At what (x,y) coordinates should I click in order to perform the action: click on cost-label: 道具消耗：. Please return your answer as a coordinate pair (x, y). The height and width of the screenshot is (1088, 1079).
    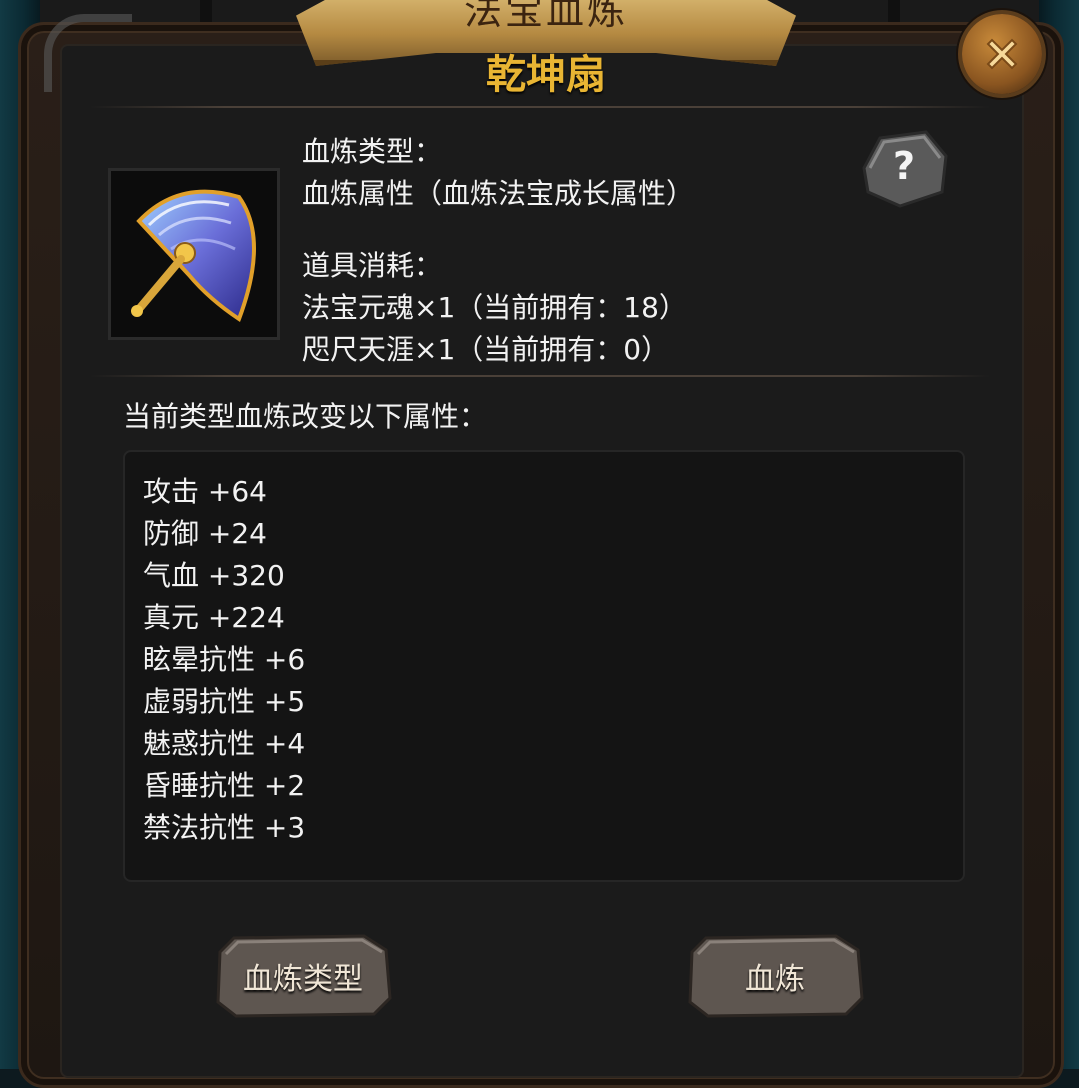
    Looking at the image, I should click on (372, 265).